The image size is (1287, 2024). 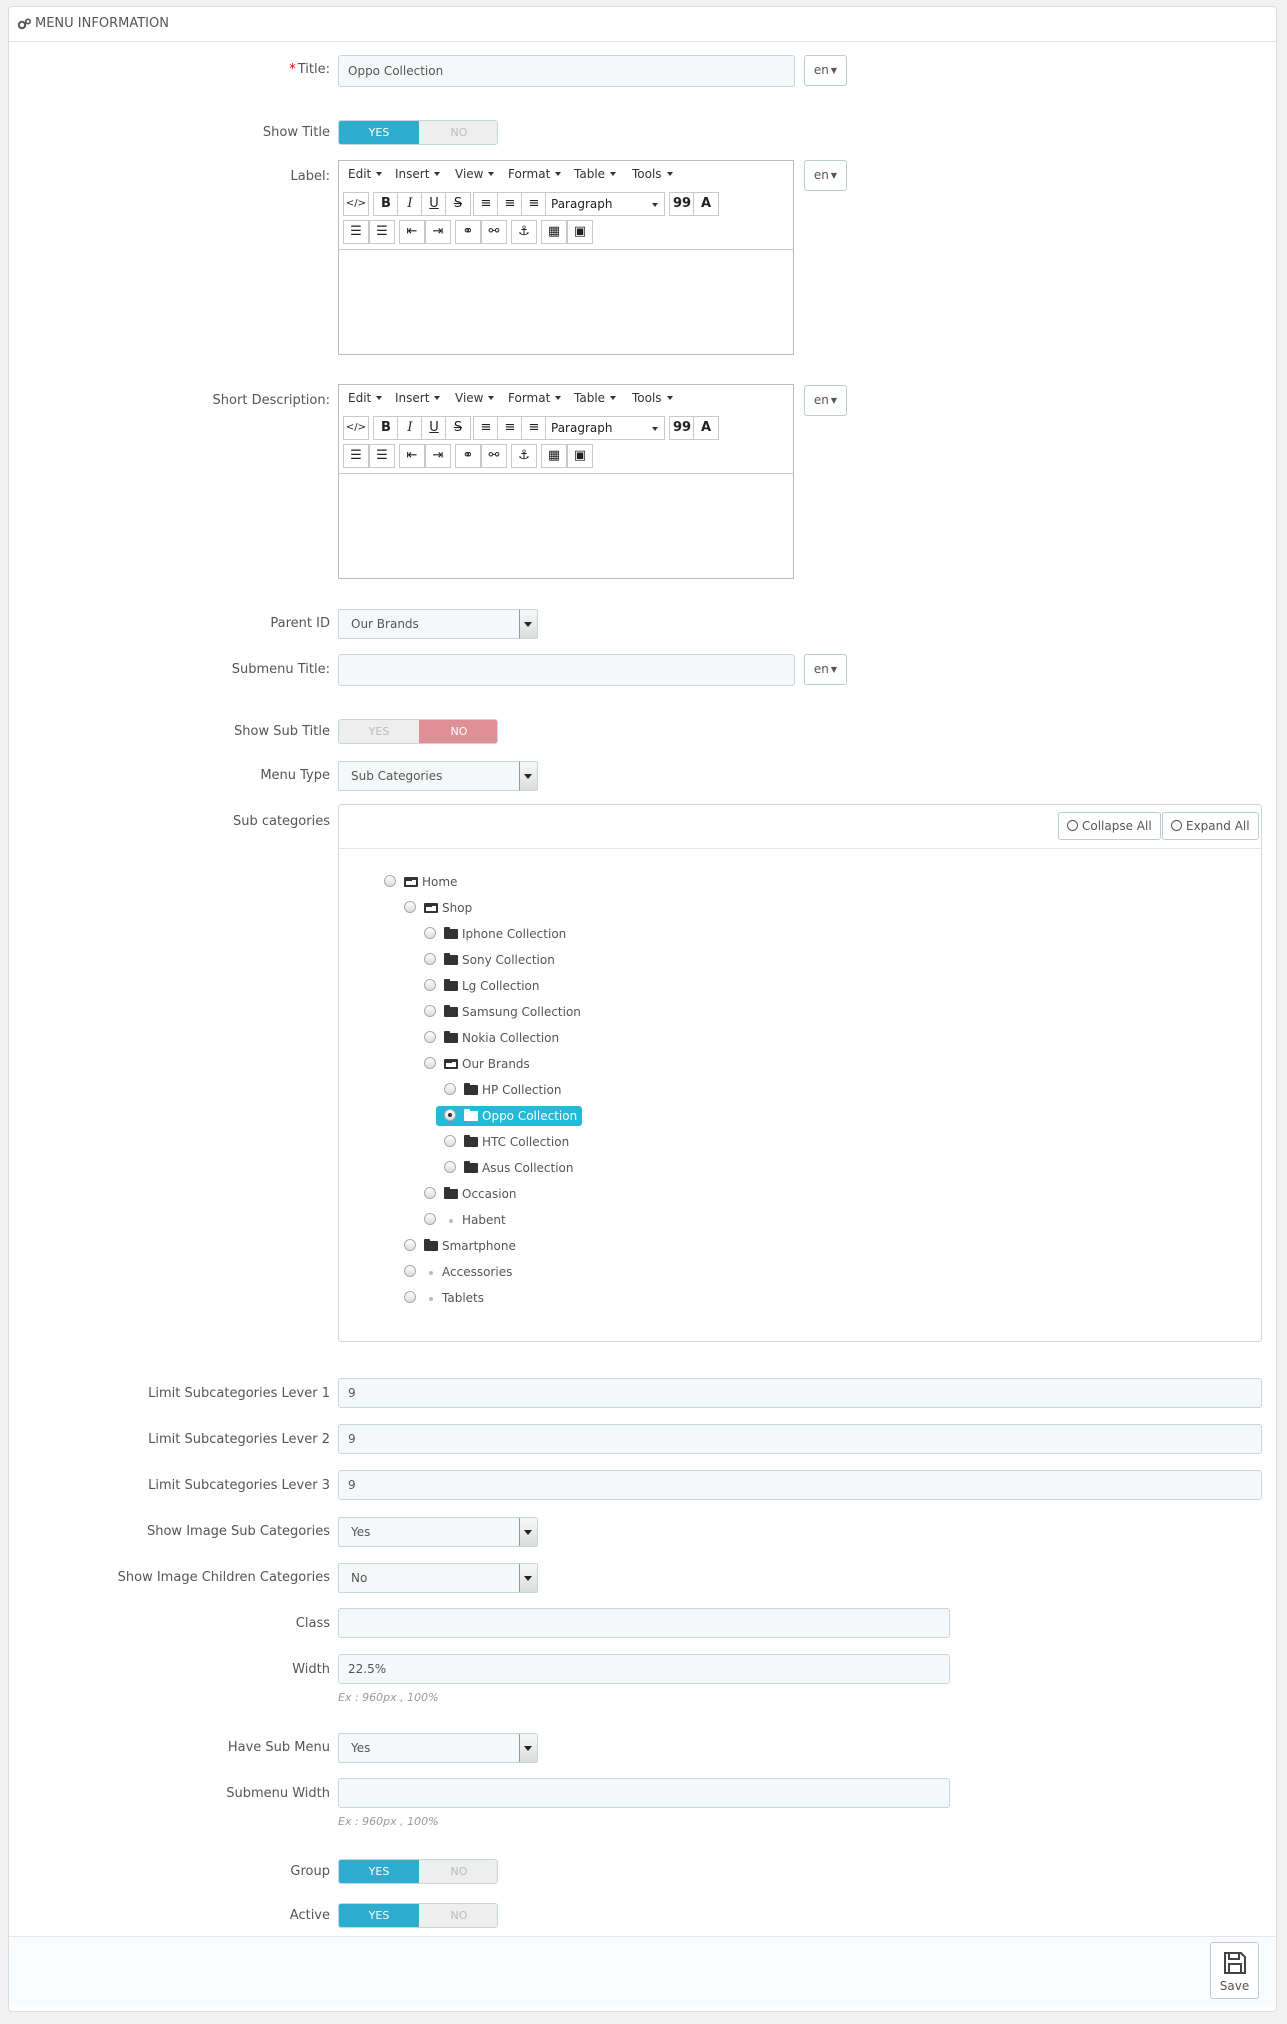 I want to click on label-lang-dropdown: en ▼, so click(x=825, y=175).